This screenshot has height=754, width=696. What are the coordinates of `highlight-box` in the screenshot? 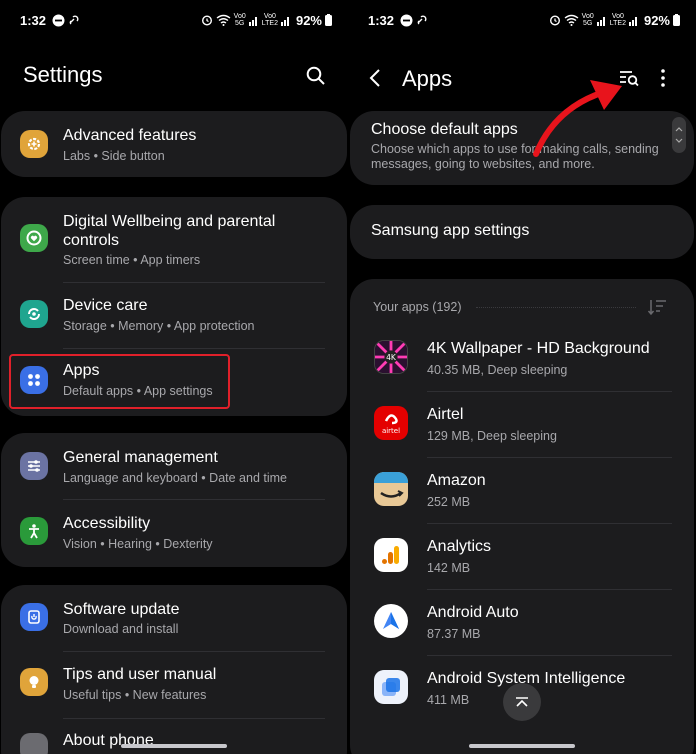 It's located at (119, 381).